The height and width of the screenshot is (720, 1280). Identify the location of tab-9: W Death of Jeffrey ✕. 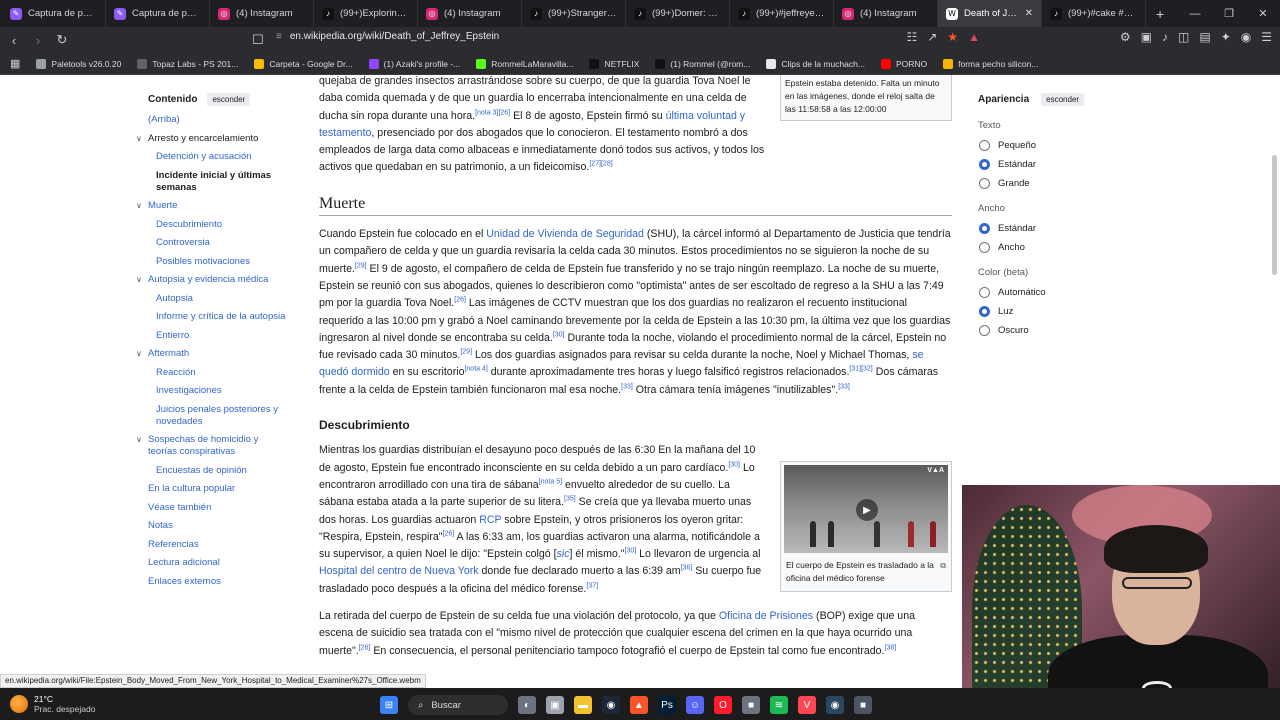
(990, 13).